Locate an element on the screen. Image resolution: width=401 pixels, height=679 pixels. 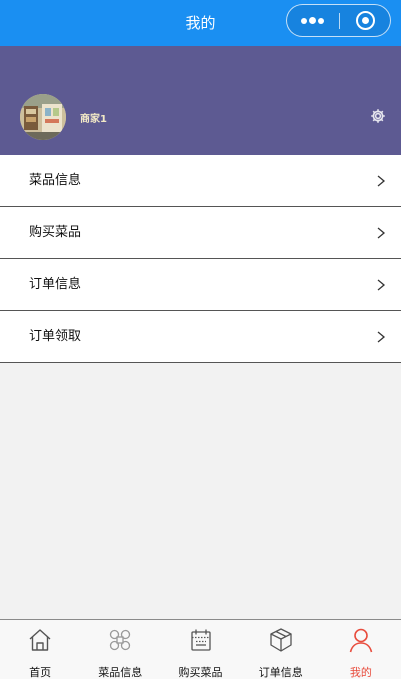
tab-home: 首页 is located at coordinates (40, 649).